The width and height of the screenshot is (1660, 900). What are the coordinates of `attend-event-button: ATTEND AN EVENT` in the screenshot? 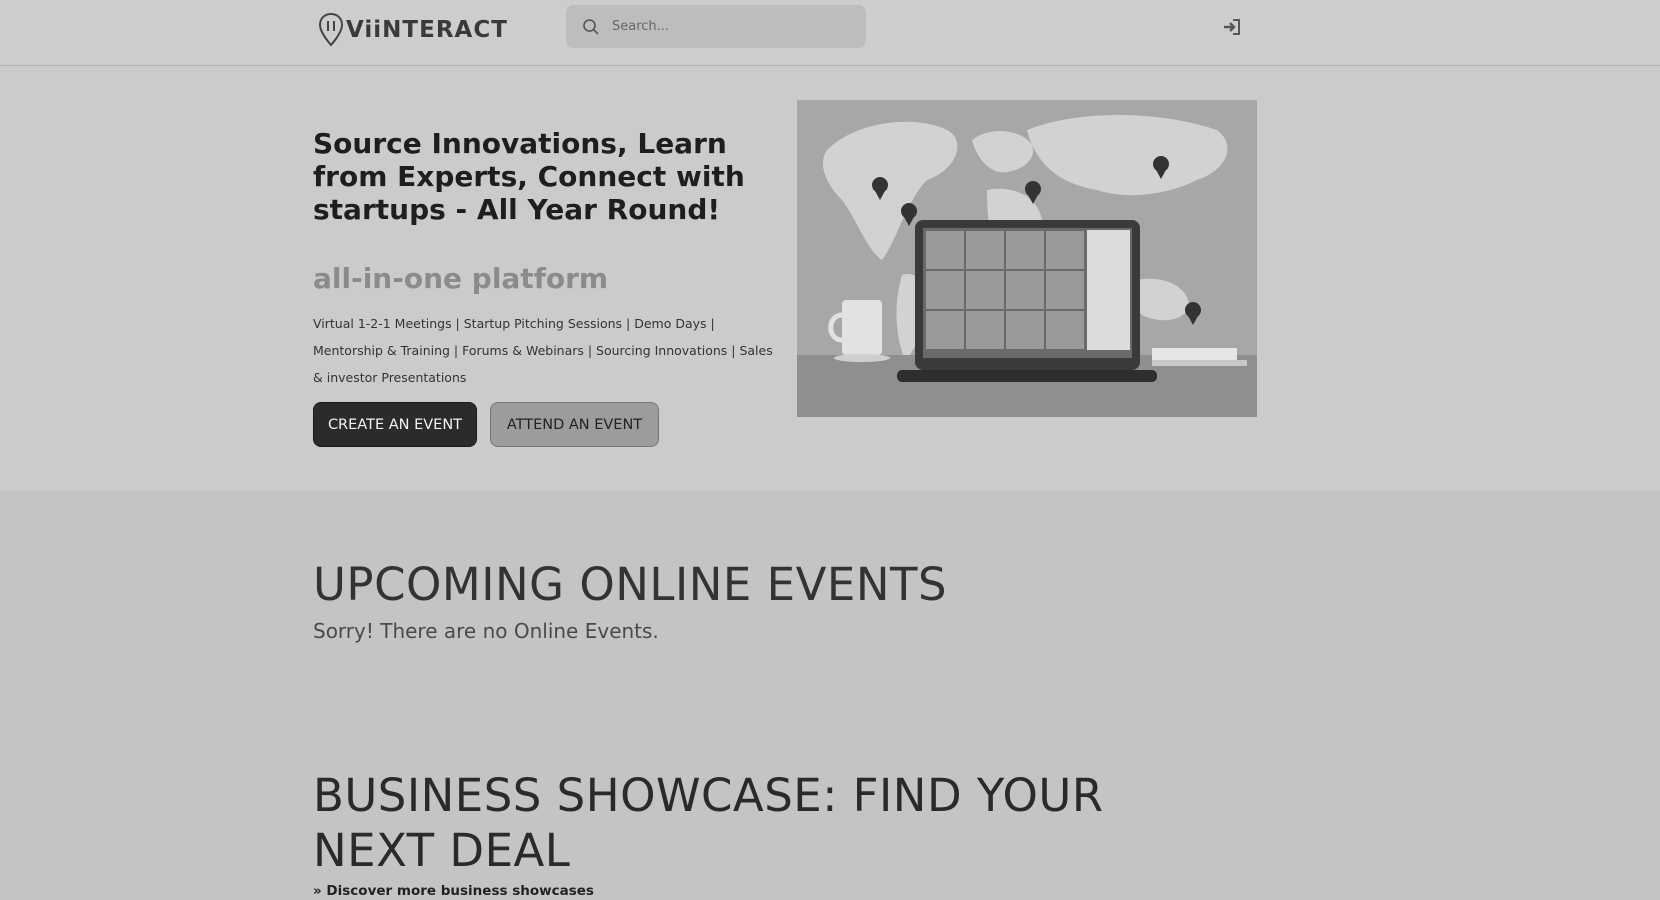 It's located at (574, 424).